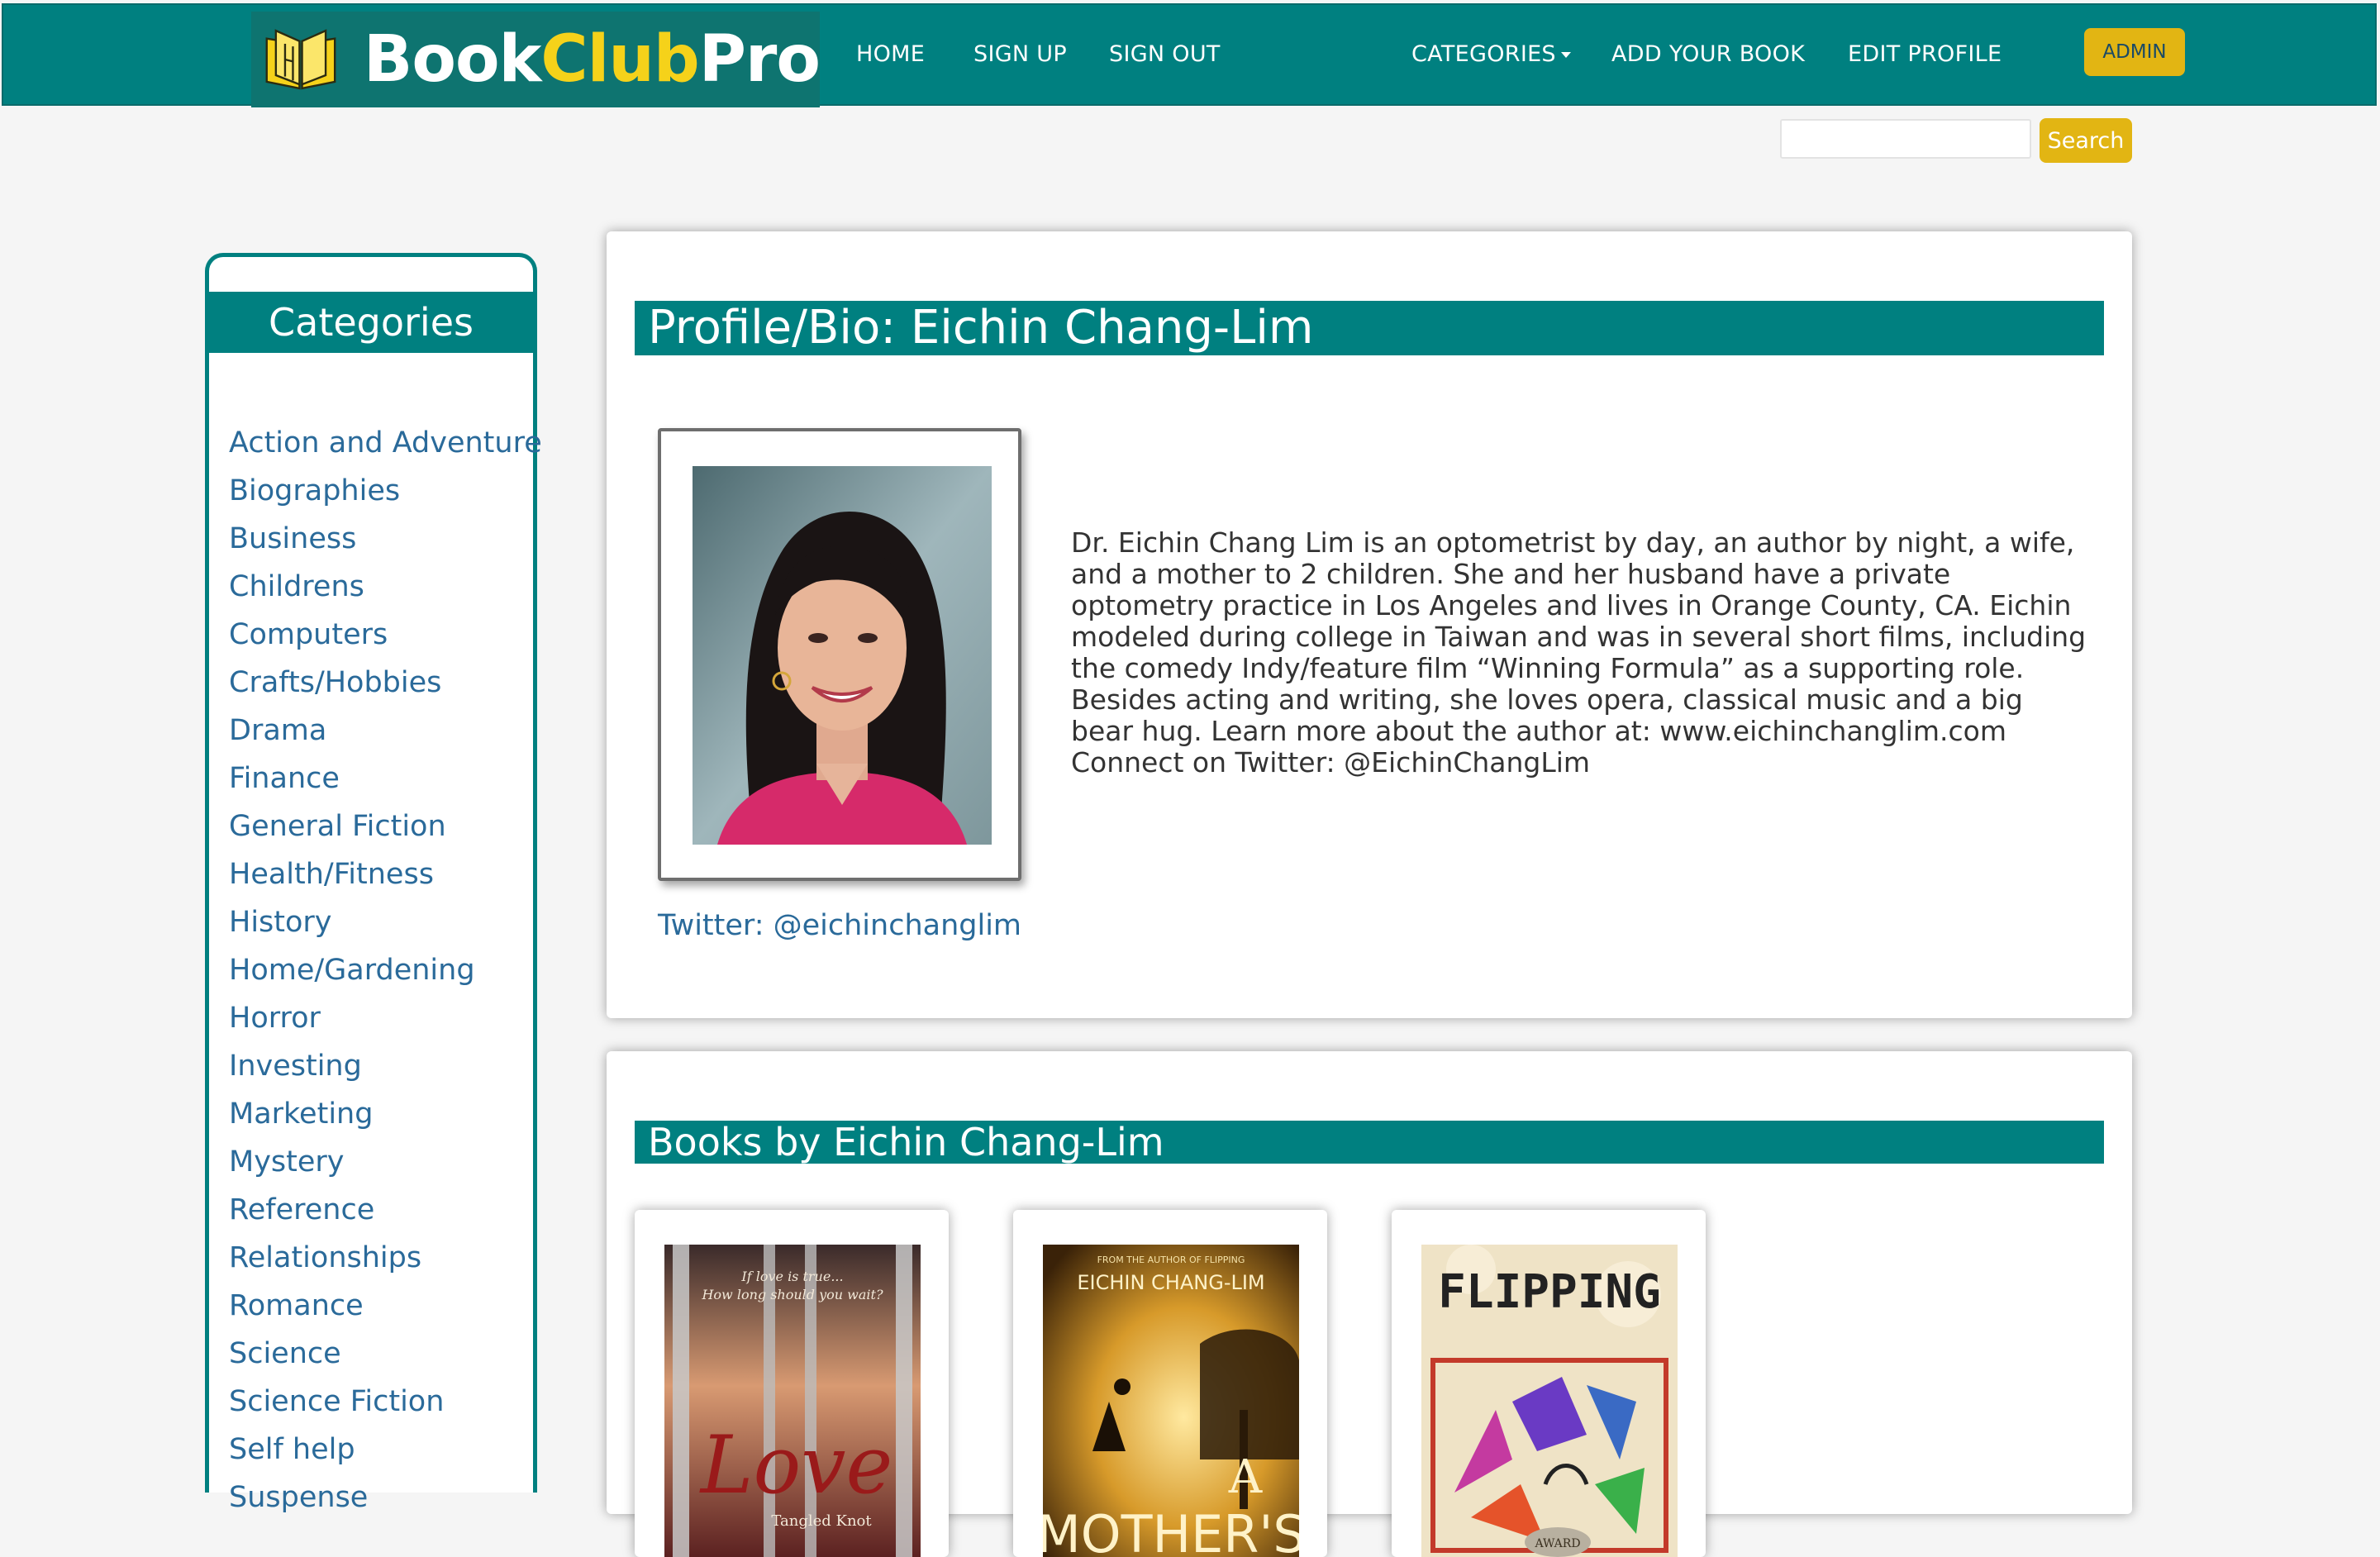 Image resolution: width=2380 pixels, height=1557 pixels. What do you see at coordinates (2086, 140) in the screenshot?
I see `search-button: Search` at bounding box center [2086, 140].